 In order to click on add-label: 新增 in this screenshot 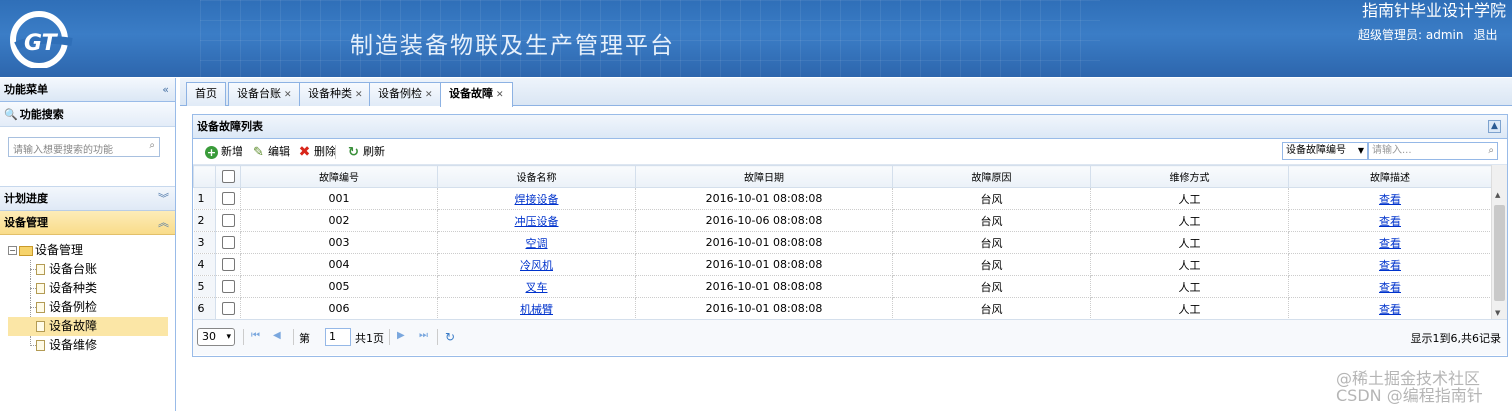, I will do `click(232, 151)`.